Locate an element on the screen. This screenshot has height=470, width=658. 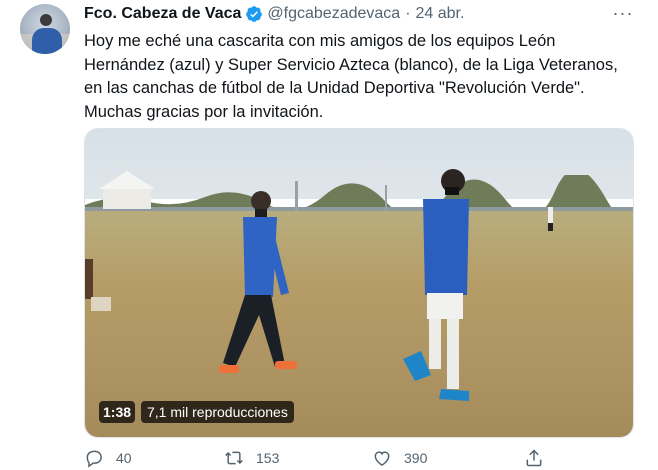
retweet-button: 153 is located at coordinates (251, 458).